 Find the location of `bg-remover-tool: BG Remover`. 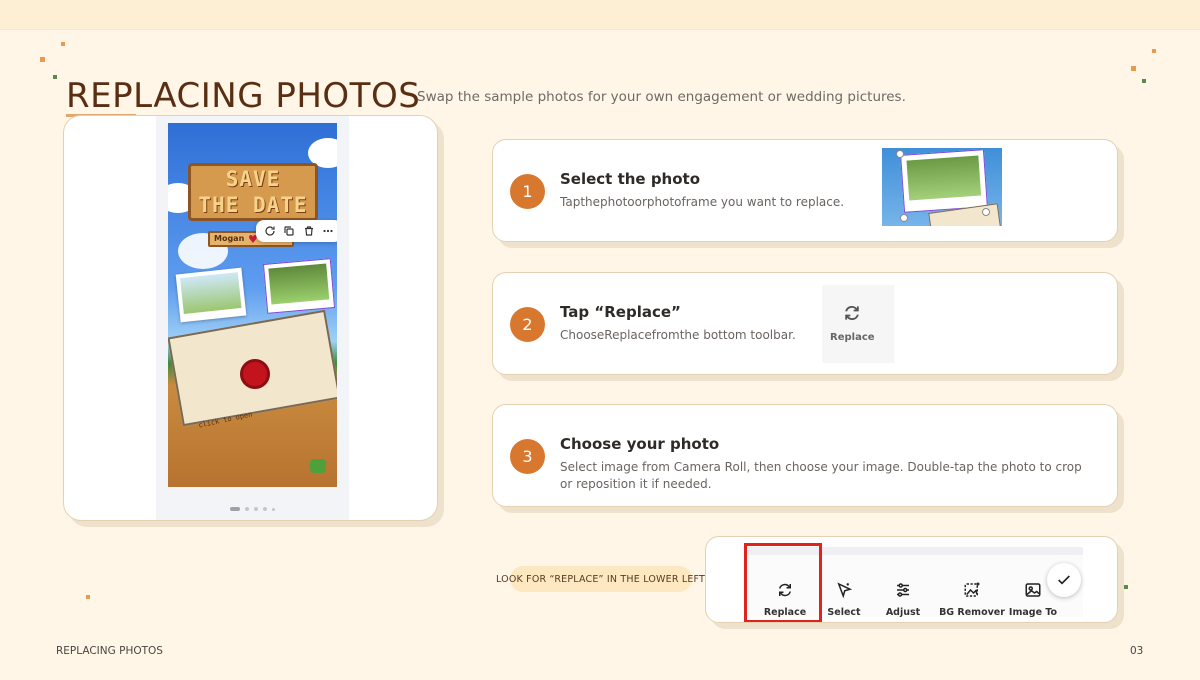

bg-remover-tool: BG Remover is located at coordinates (972, 599).